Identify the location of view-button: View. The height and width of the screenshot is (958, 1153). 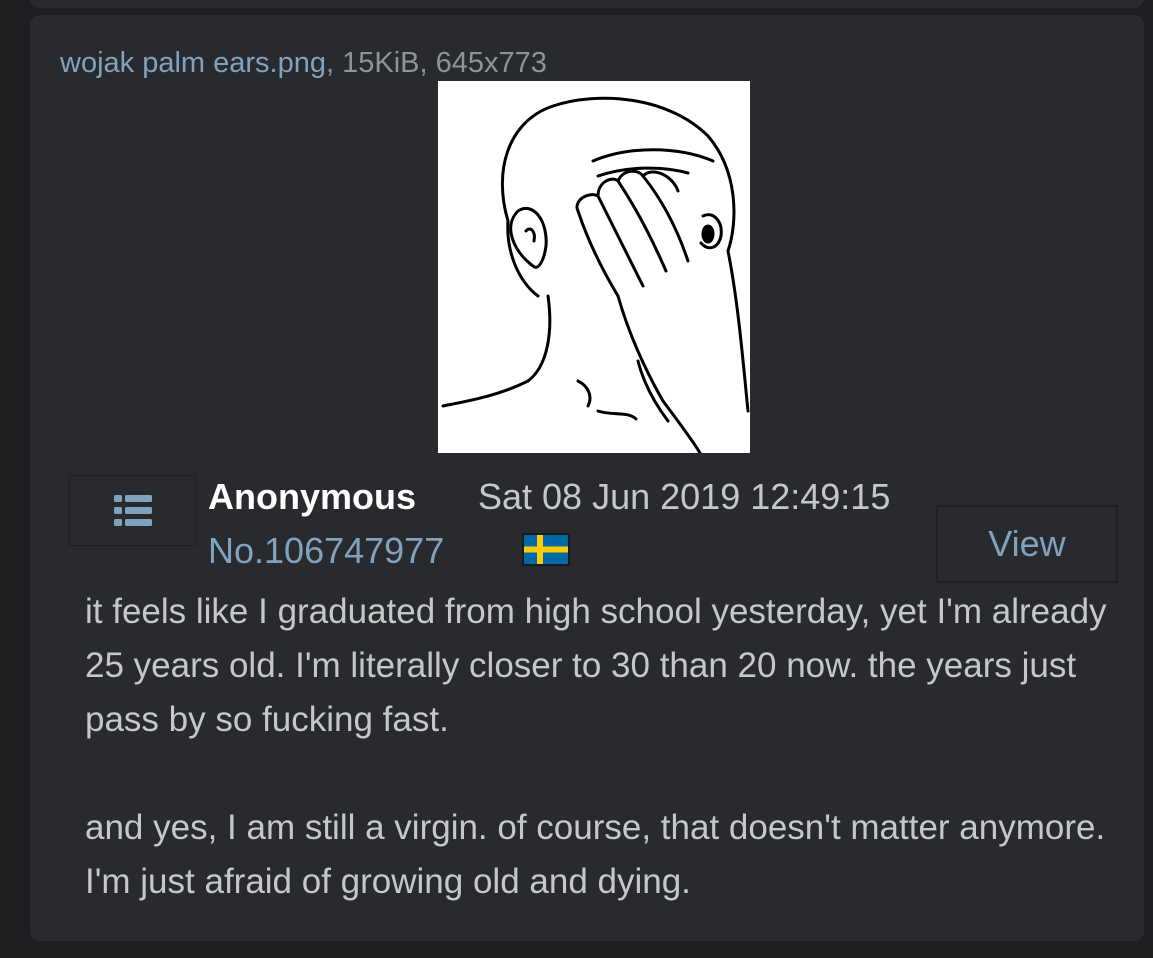
(1027, 544).